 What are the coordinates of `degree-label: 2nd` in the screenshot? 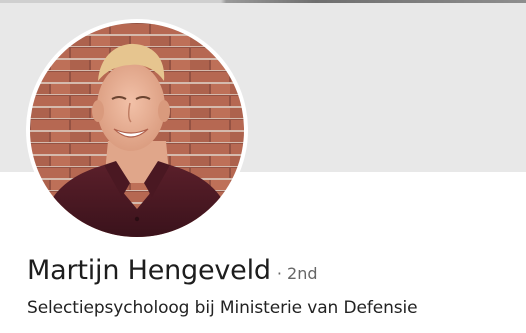 It's located at (302, 273).